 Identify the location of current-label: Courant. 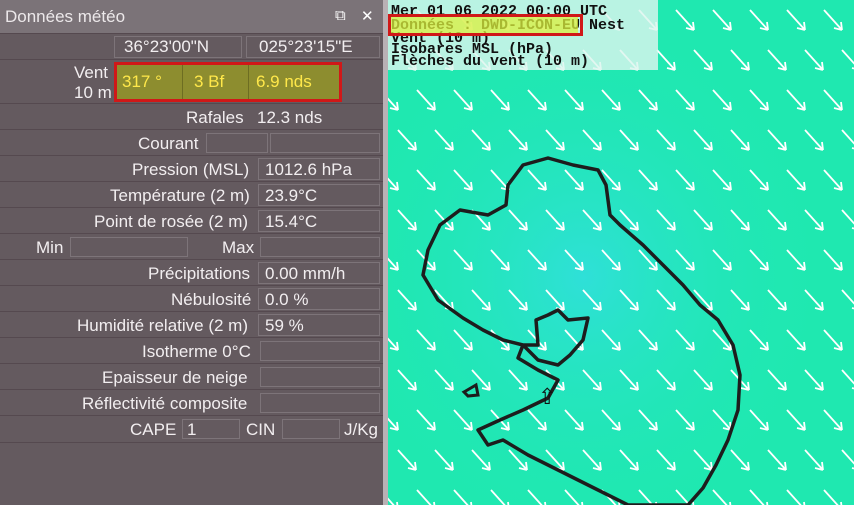
(168, 143).